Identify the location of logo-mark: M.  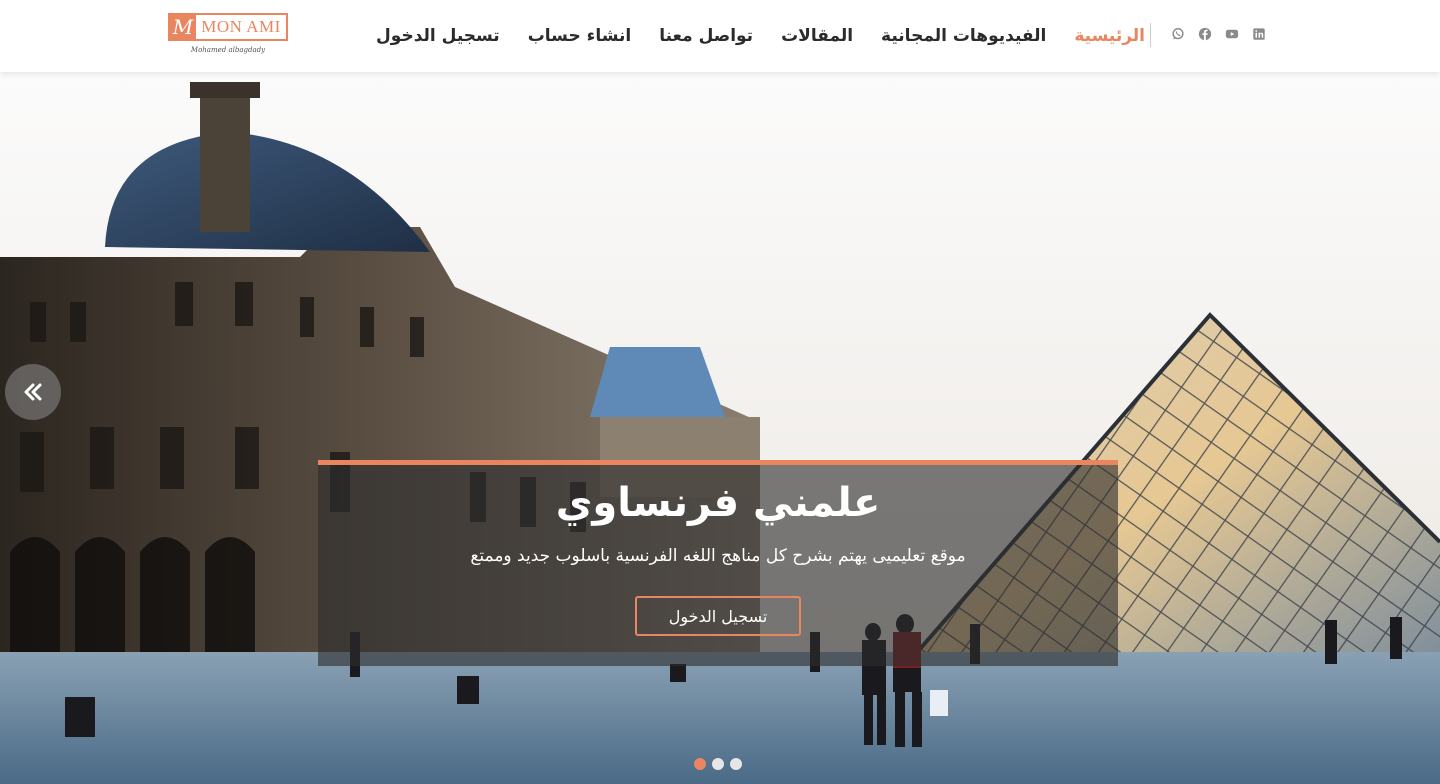
(183, 27).